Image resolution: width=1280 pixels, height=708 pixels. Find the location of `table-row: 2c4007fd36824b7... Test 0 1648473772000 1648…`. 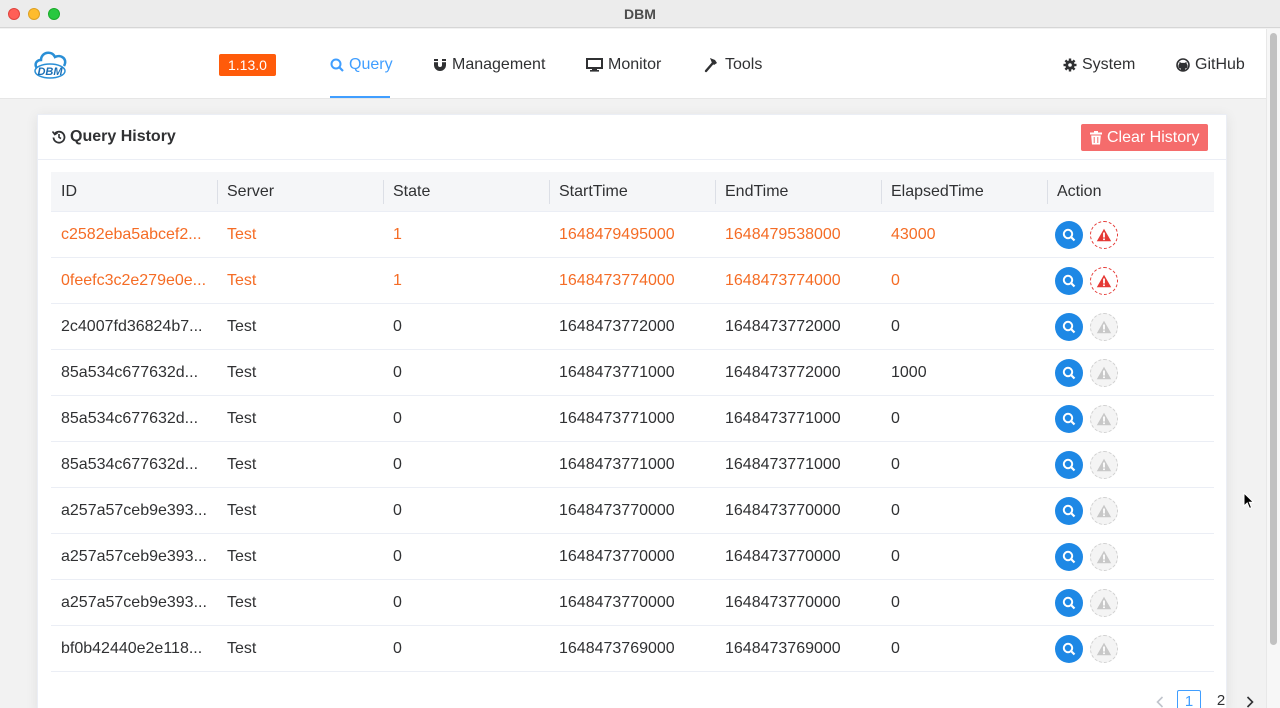

table-row: 2c4007fd36824b7... Test 0 1648473772000 1648… is located at coordinates (632, 327).